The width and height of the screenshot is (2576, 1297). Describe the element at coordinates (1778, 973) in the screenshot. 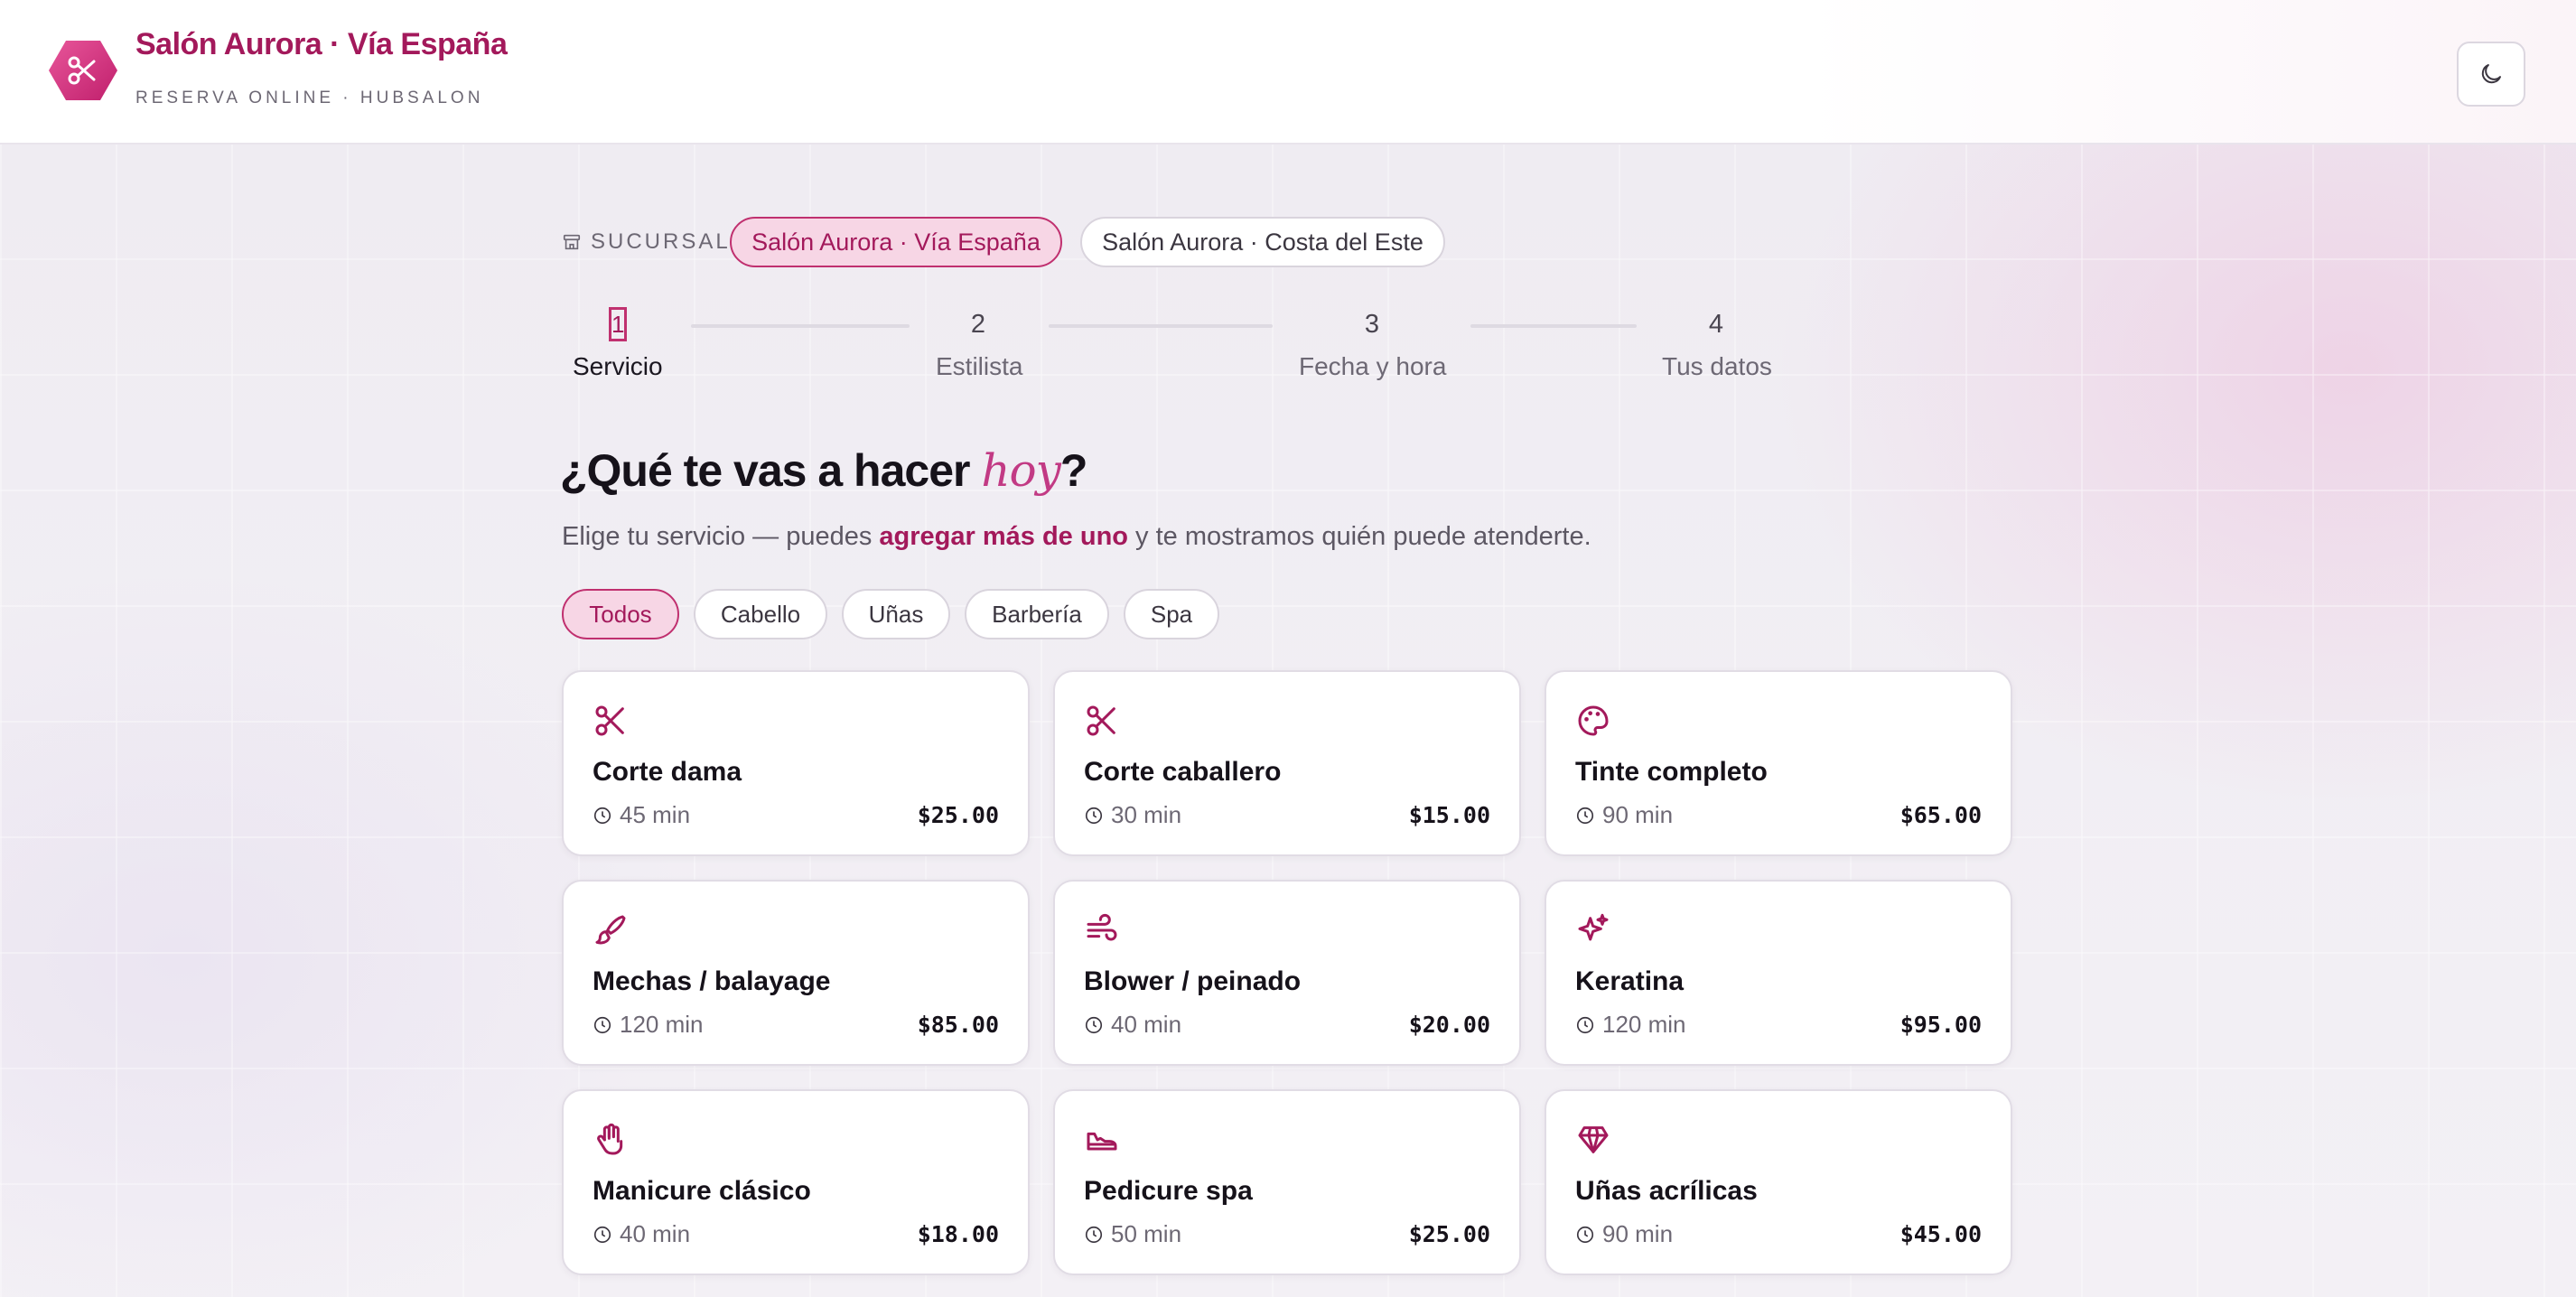

I see `service-card-keratina: Keratina 120 min $95.00` at that location.